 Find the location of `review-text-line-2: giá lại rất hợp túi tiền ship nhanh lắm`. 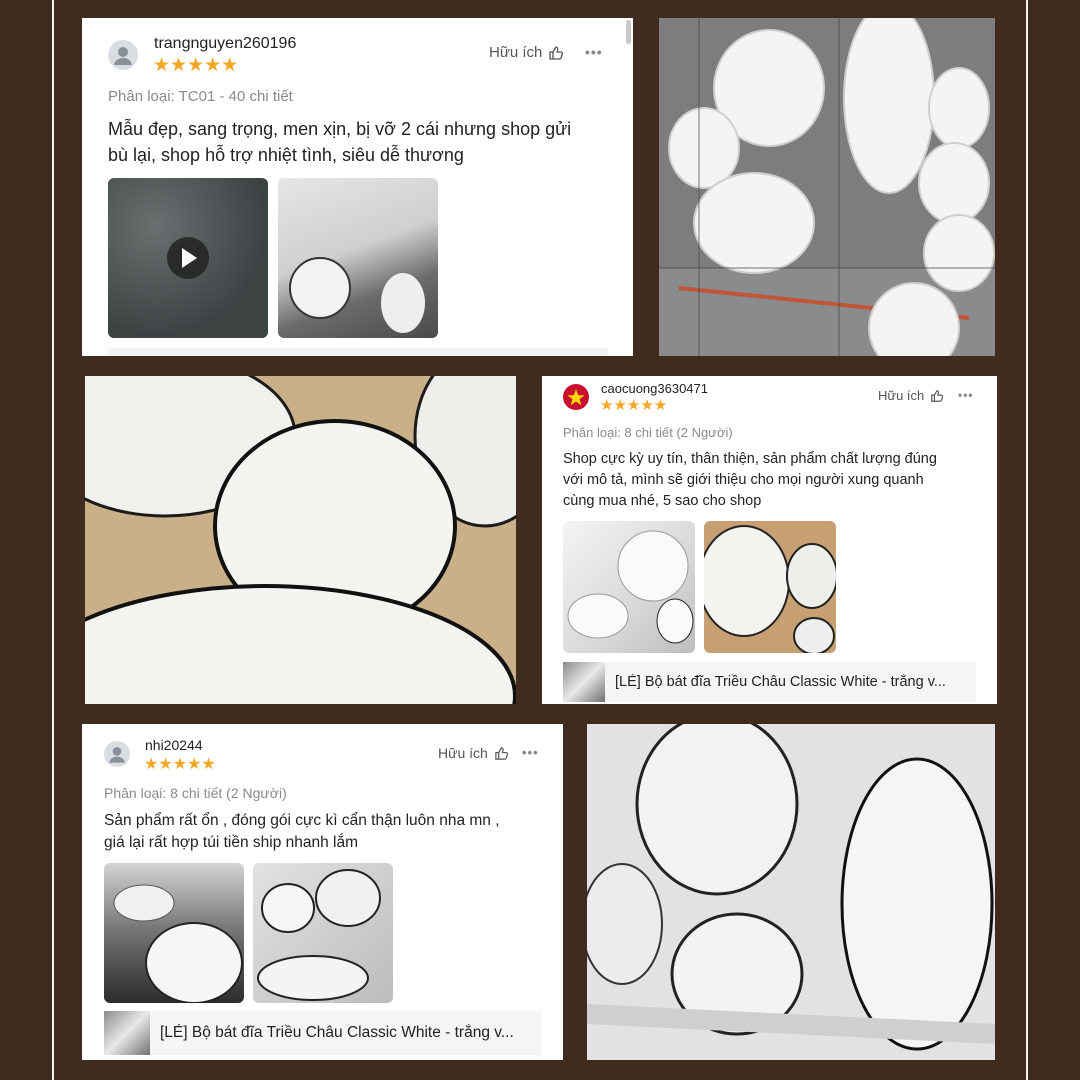

review-text-line-2: giá lại rất hợp túi tiền ship nhanh lắm is located at coordinates (231, 842).